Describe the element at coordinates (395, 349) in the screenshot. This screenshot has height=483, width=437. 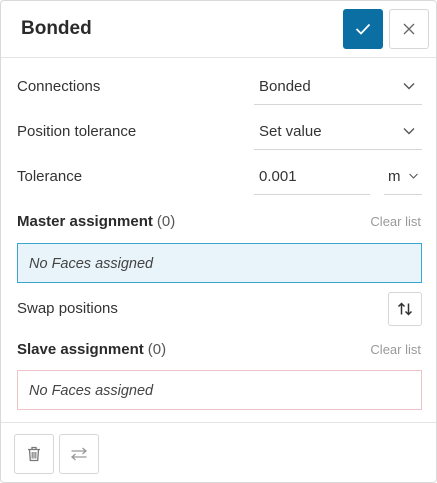
I see `slave-clear-list-link: Clear list` at that location.